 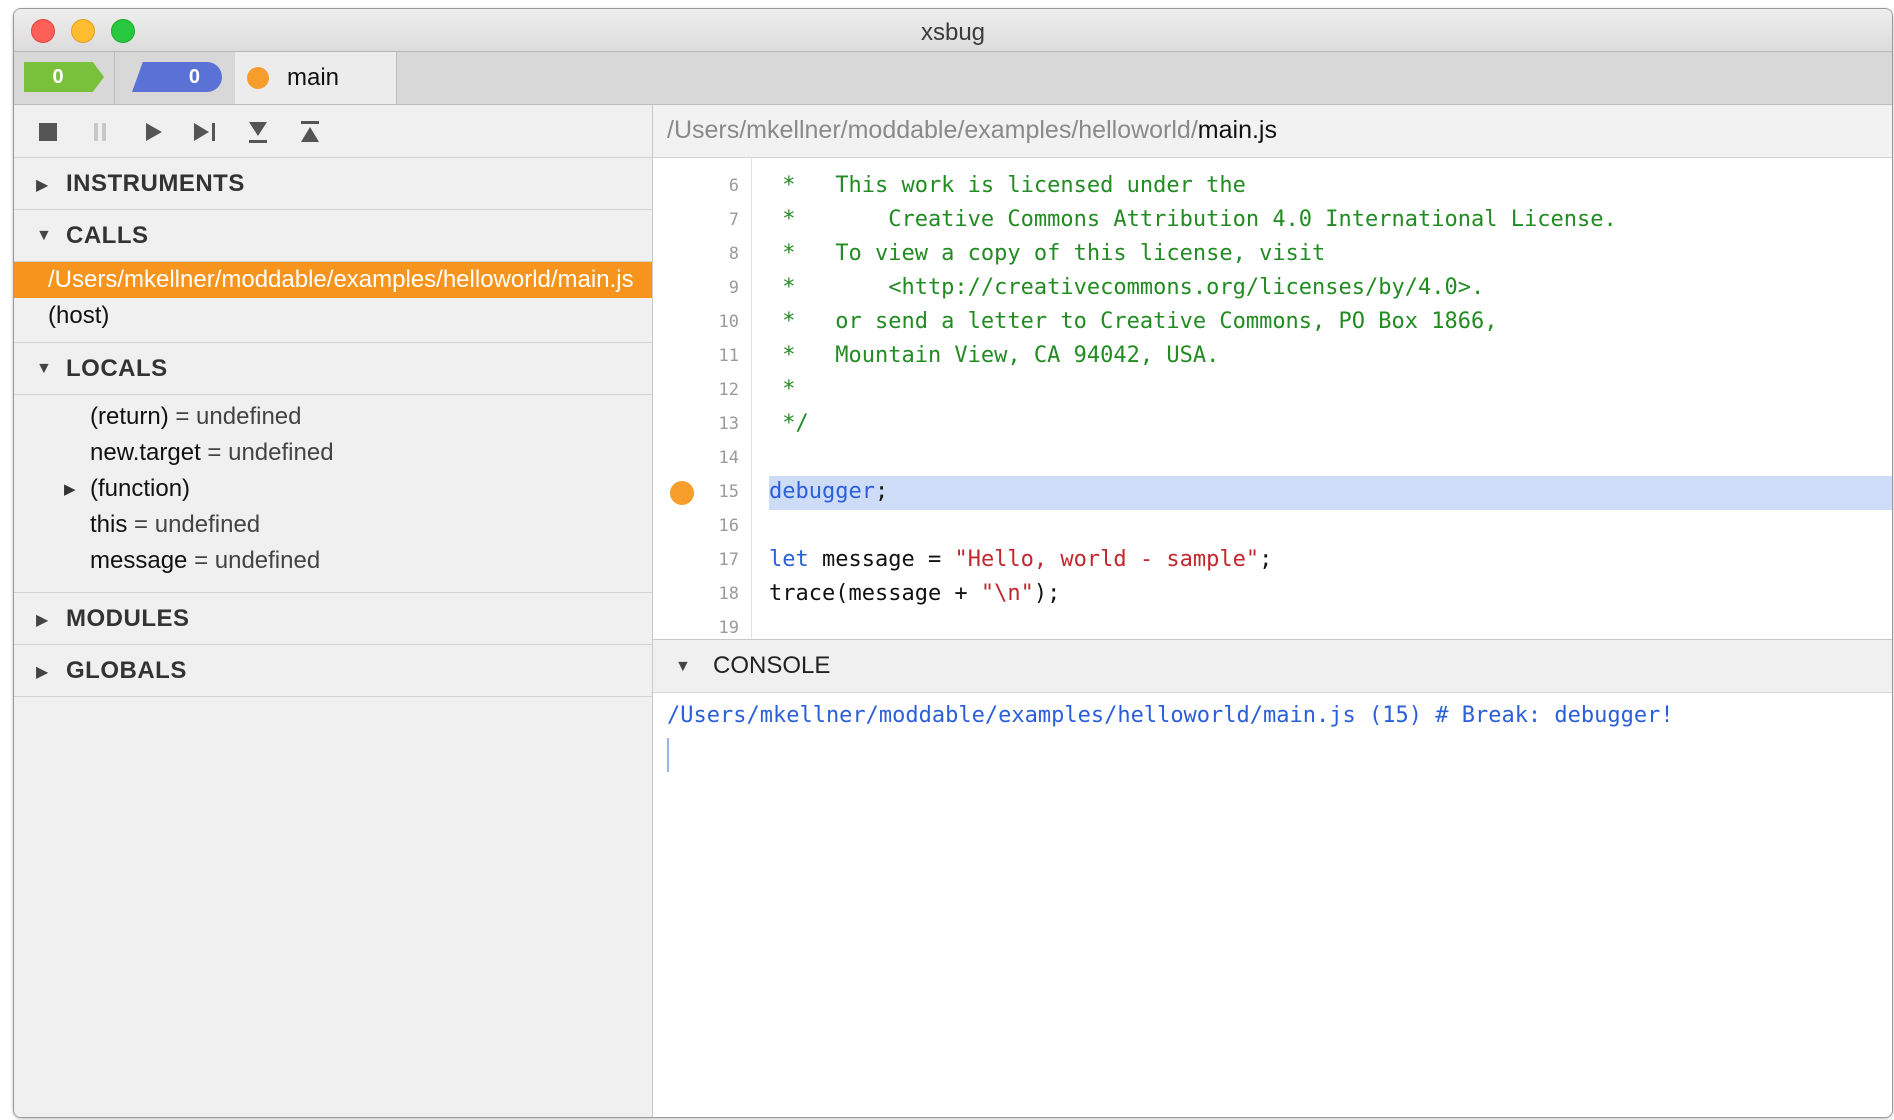 What do you see at coordinates (1272, 391) in the screenshot?
I see `code-line: 12 *` at bounding box center [1272, 391].